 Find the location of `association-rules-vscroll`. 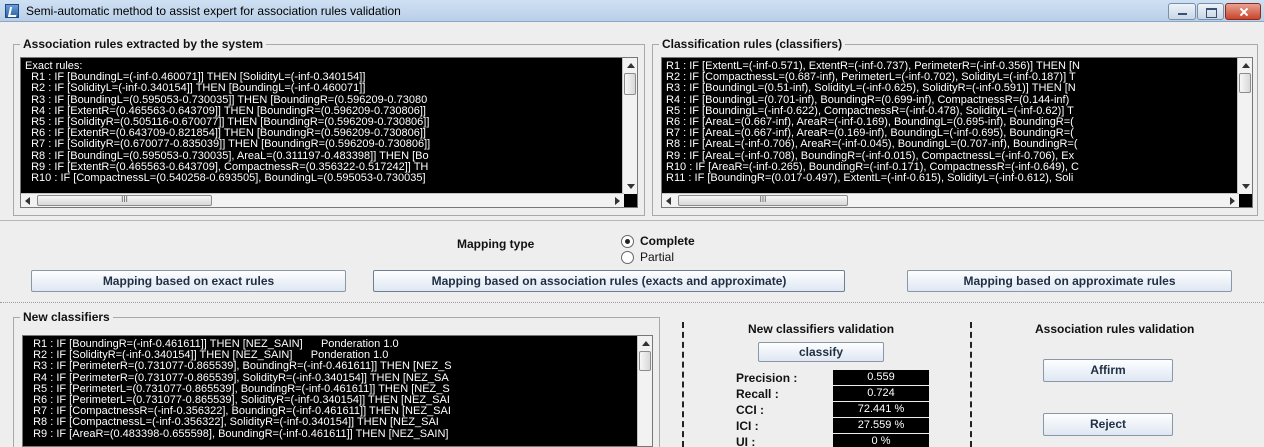

association-rules-vscroll is located at coordinates (629, 126).